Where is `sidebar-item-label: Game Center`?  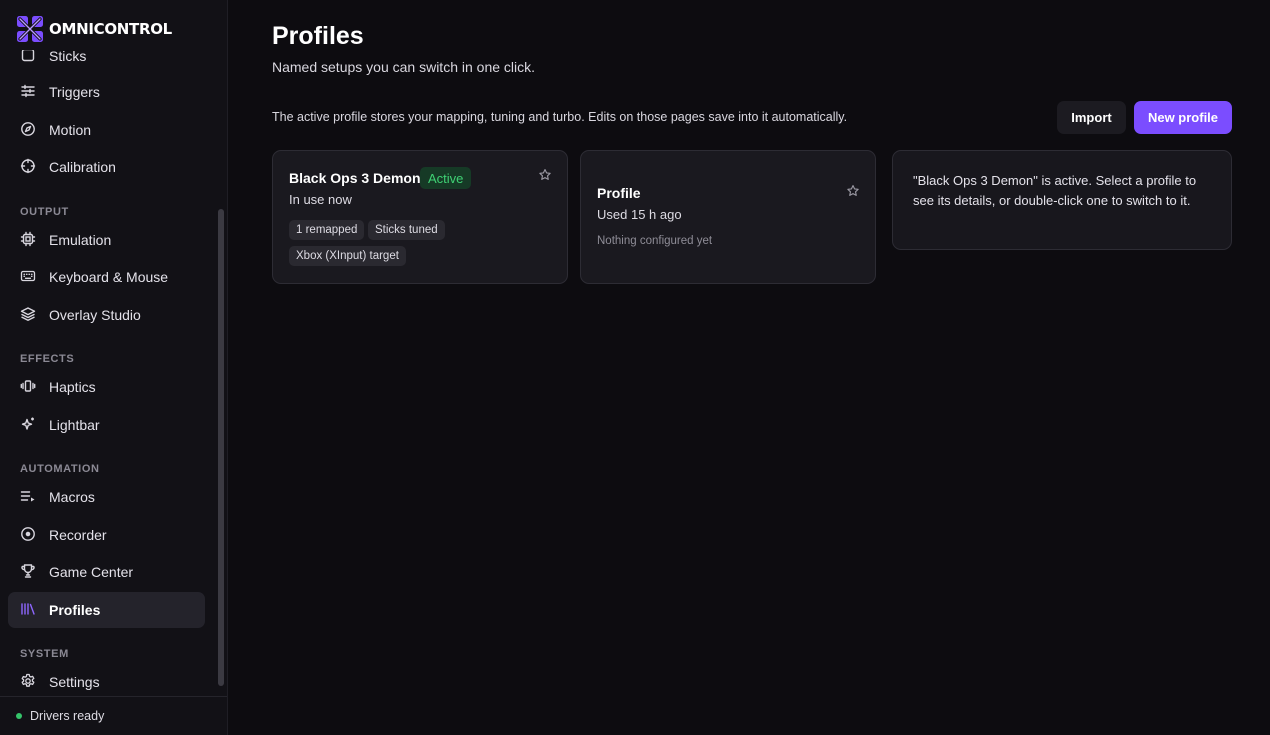
sidebar-item-label: Game Center is located at coordinates (91, 572).